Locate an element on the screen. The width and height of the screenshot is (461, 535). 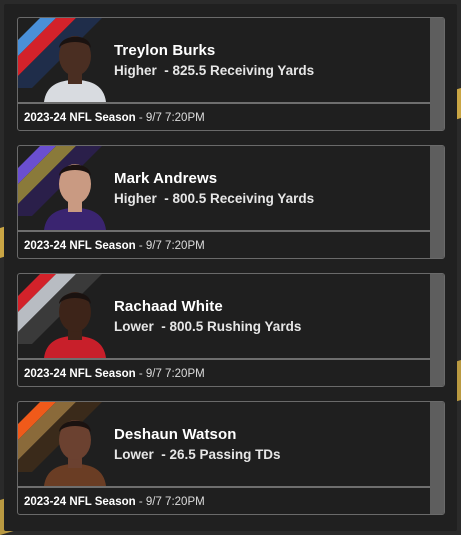
pick-line: Lower - 800.5 Rushing Yards is located at coordinates (207, 326).